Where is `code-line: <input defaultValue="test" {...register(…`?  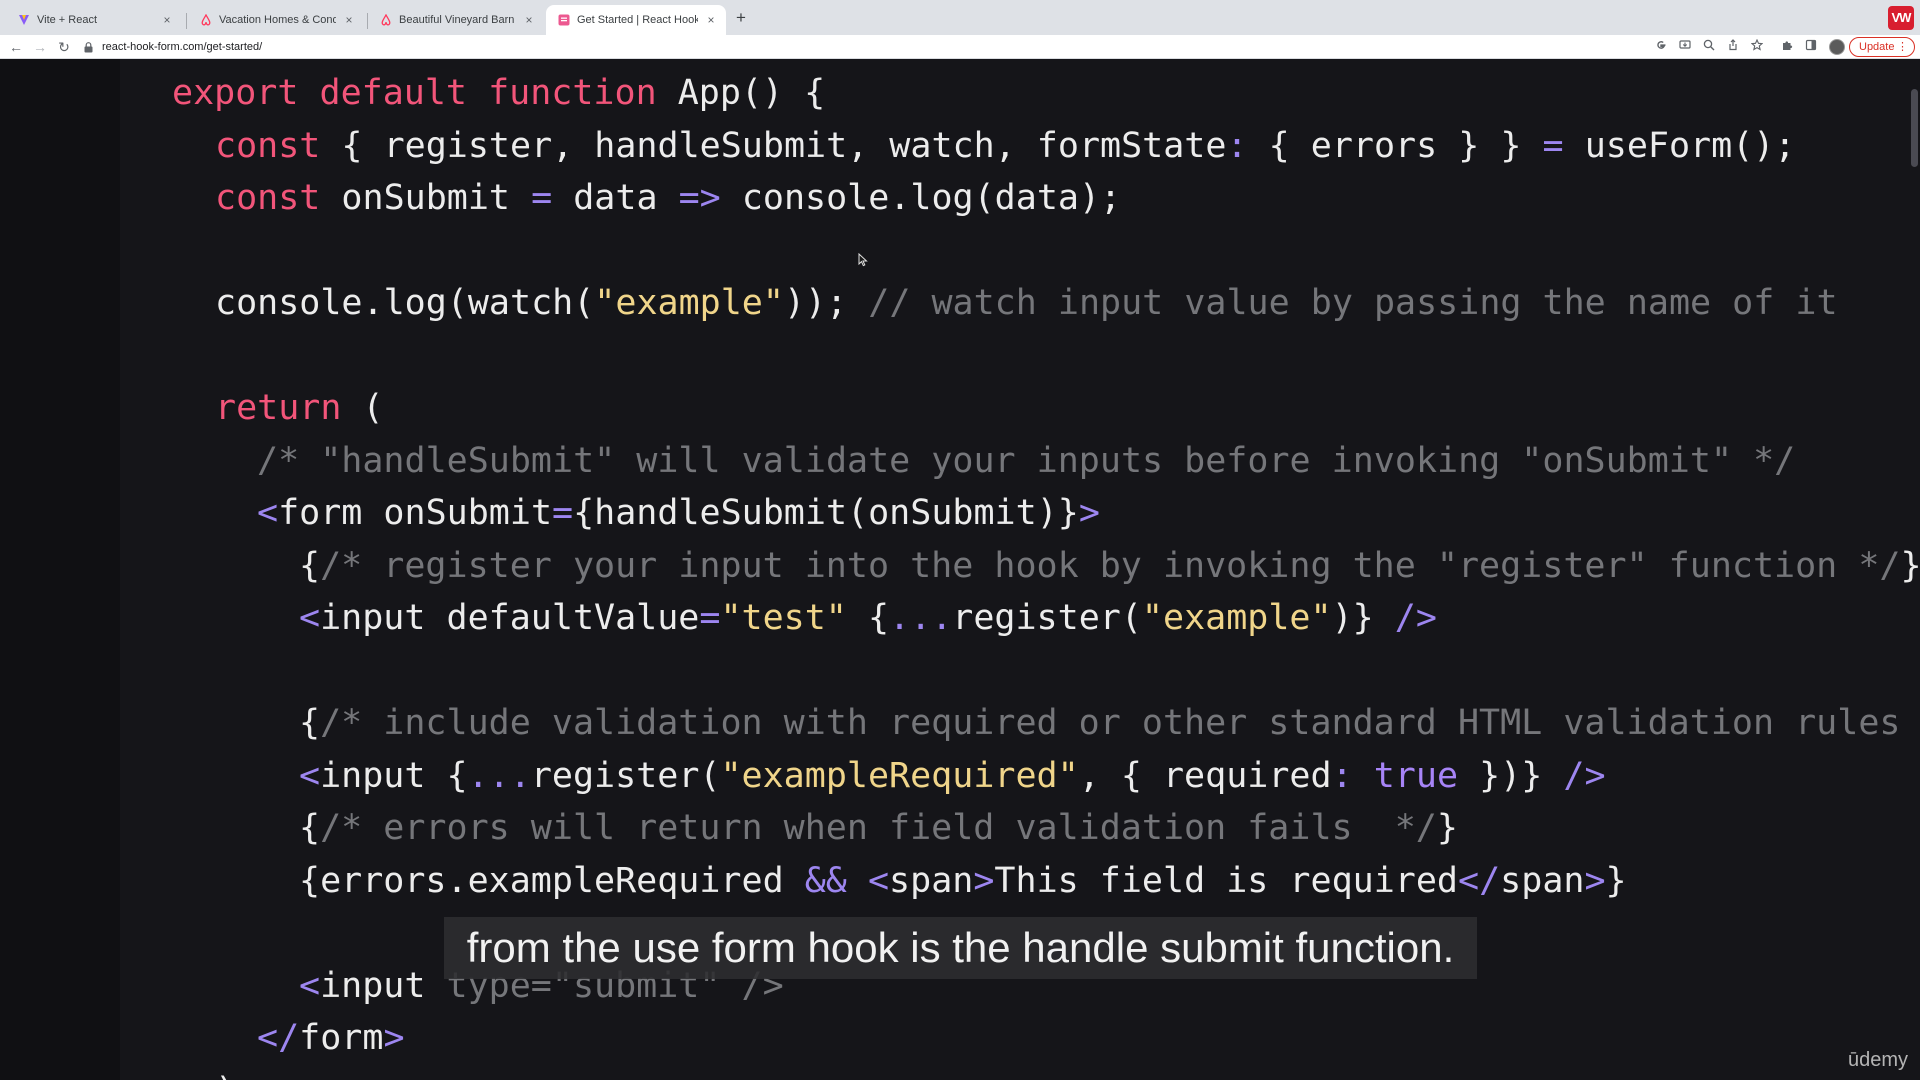 code-line: <input defaultValue="test" {...register(… is located at coordinates (868, 618).